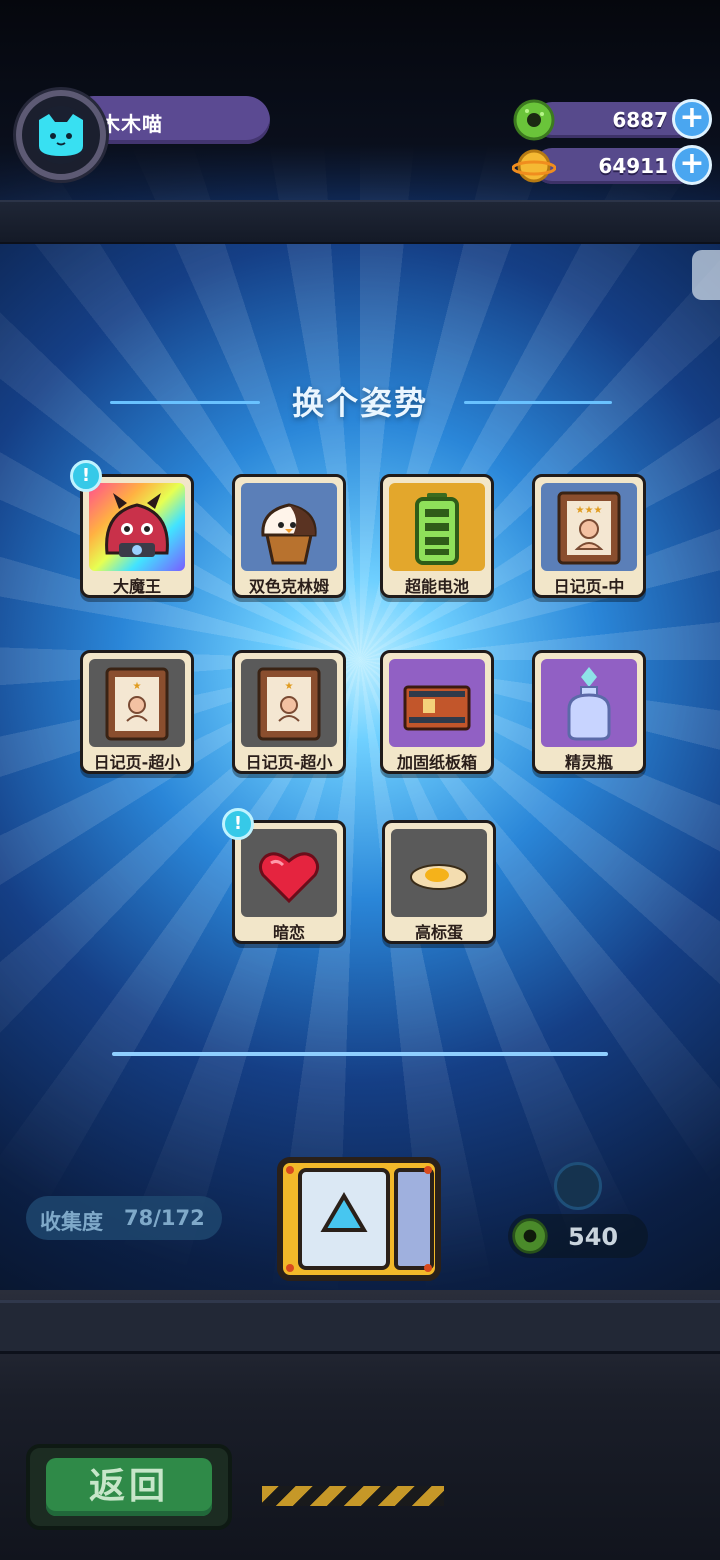 Image resolution: width=720 pixels, height=1560 pixels. I want to click on item-card: 暗恋, so click(289, 882).